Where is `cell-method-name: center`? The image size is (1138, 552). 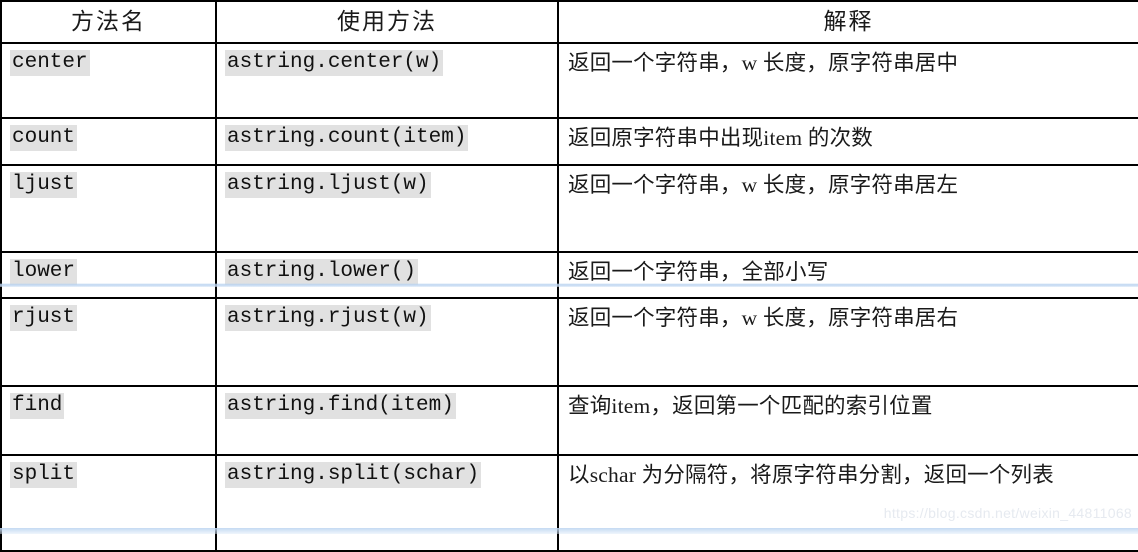 cell-method-name: center is located at coordinates (108, 80).